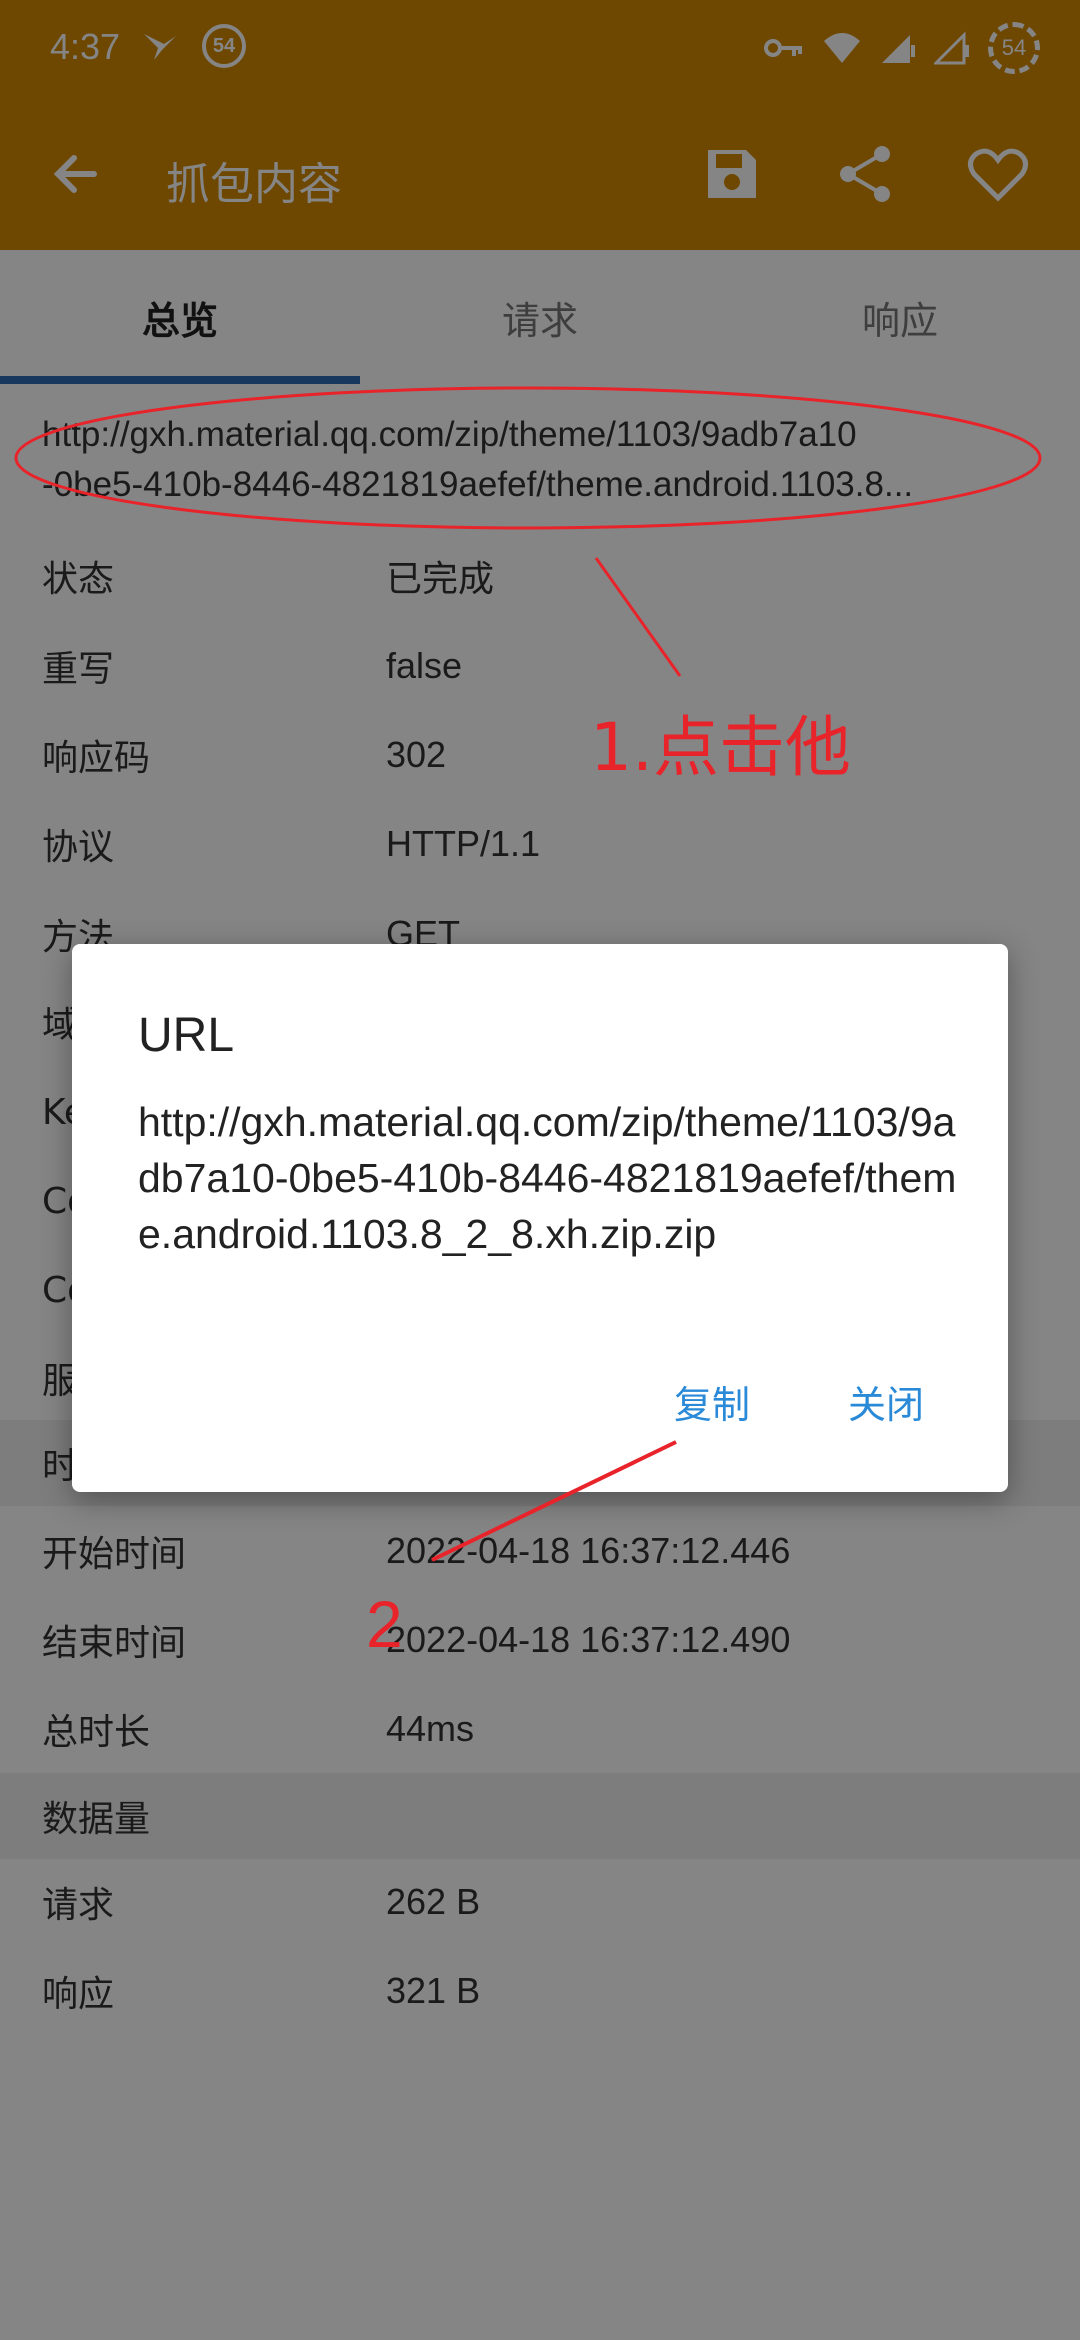 The height and width of the screenshot is (2340, 1080). What do you see at coordinates (712, 1401) in the screenshot?
I see `copy-button: 复制` at bounding box center [712, 1401].